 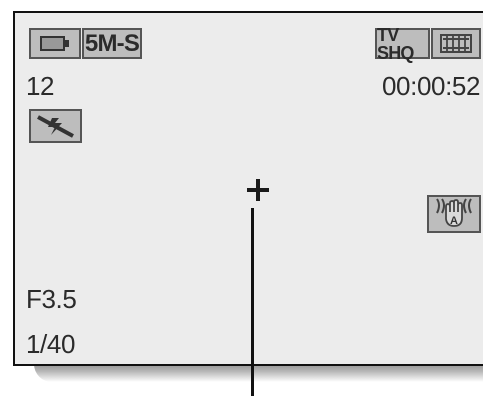 What do you see at coordinates (258, 190) in the screenshot?
I see `center-focus-vertical` at bounding box center [258, 190].